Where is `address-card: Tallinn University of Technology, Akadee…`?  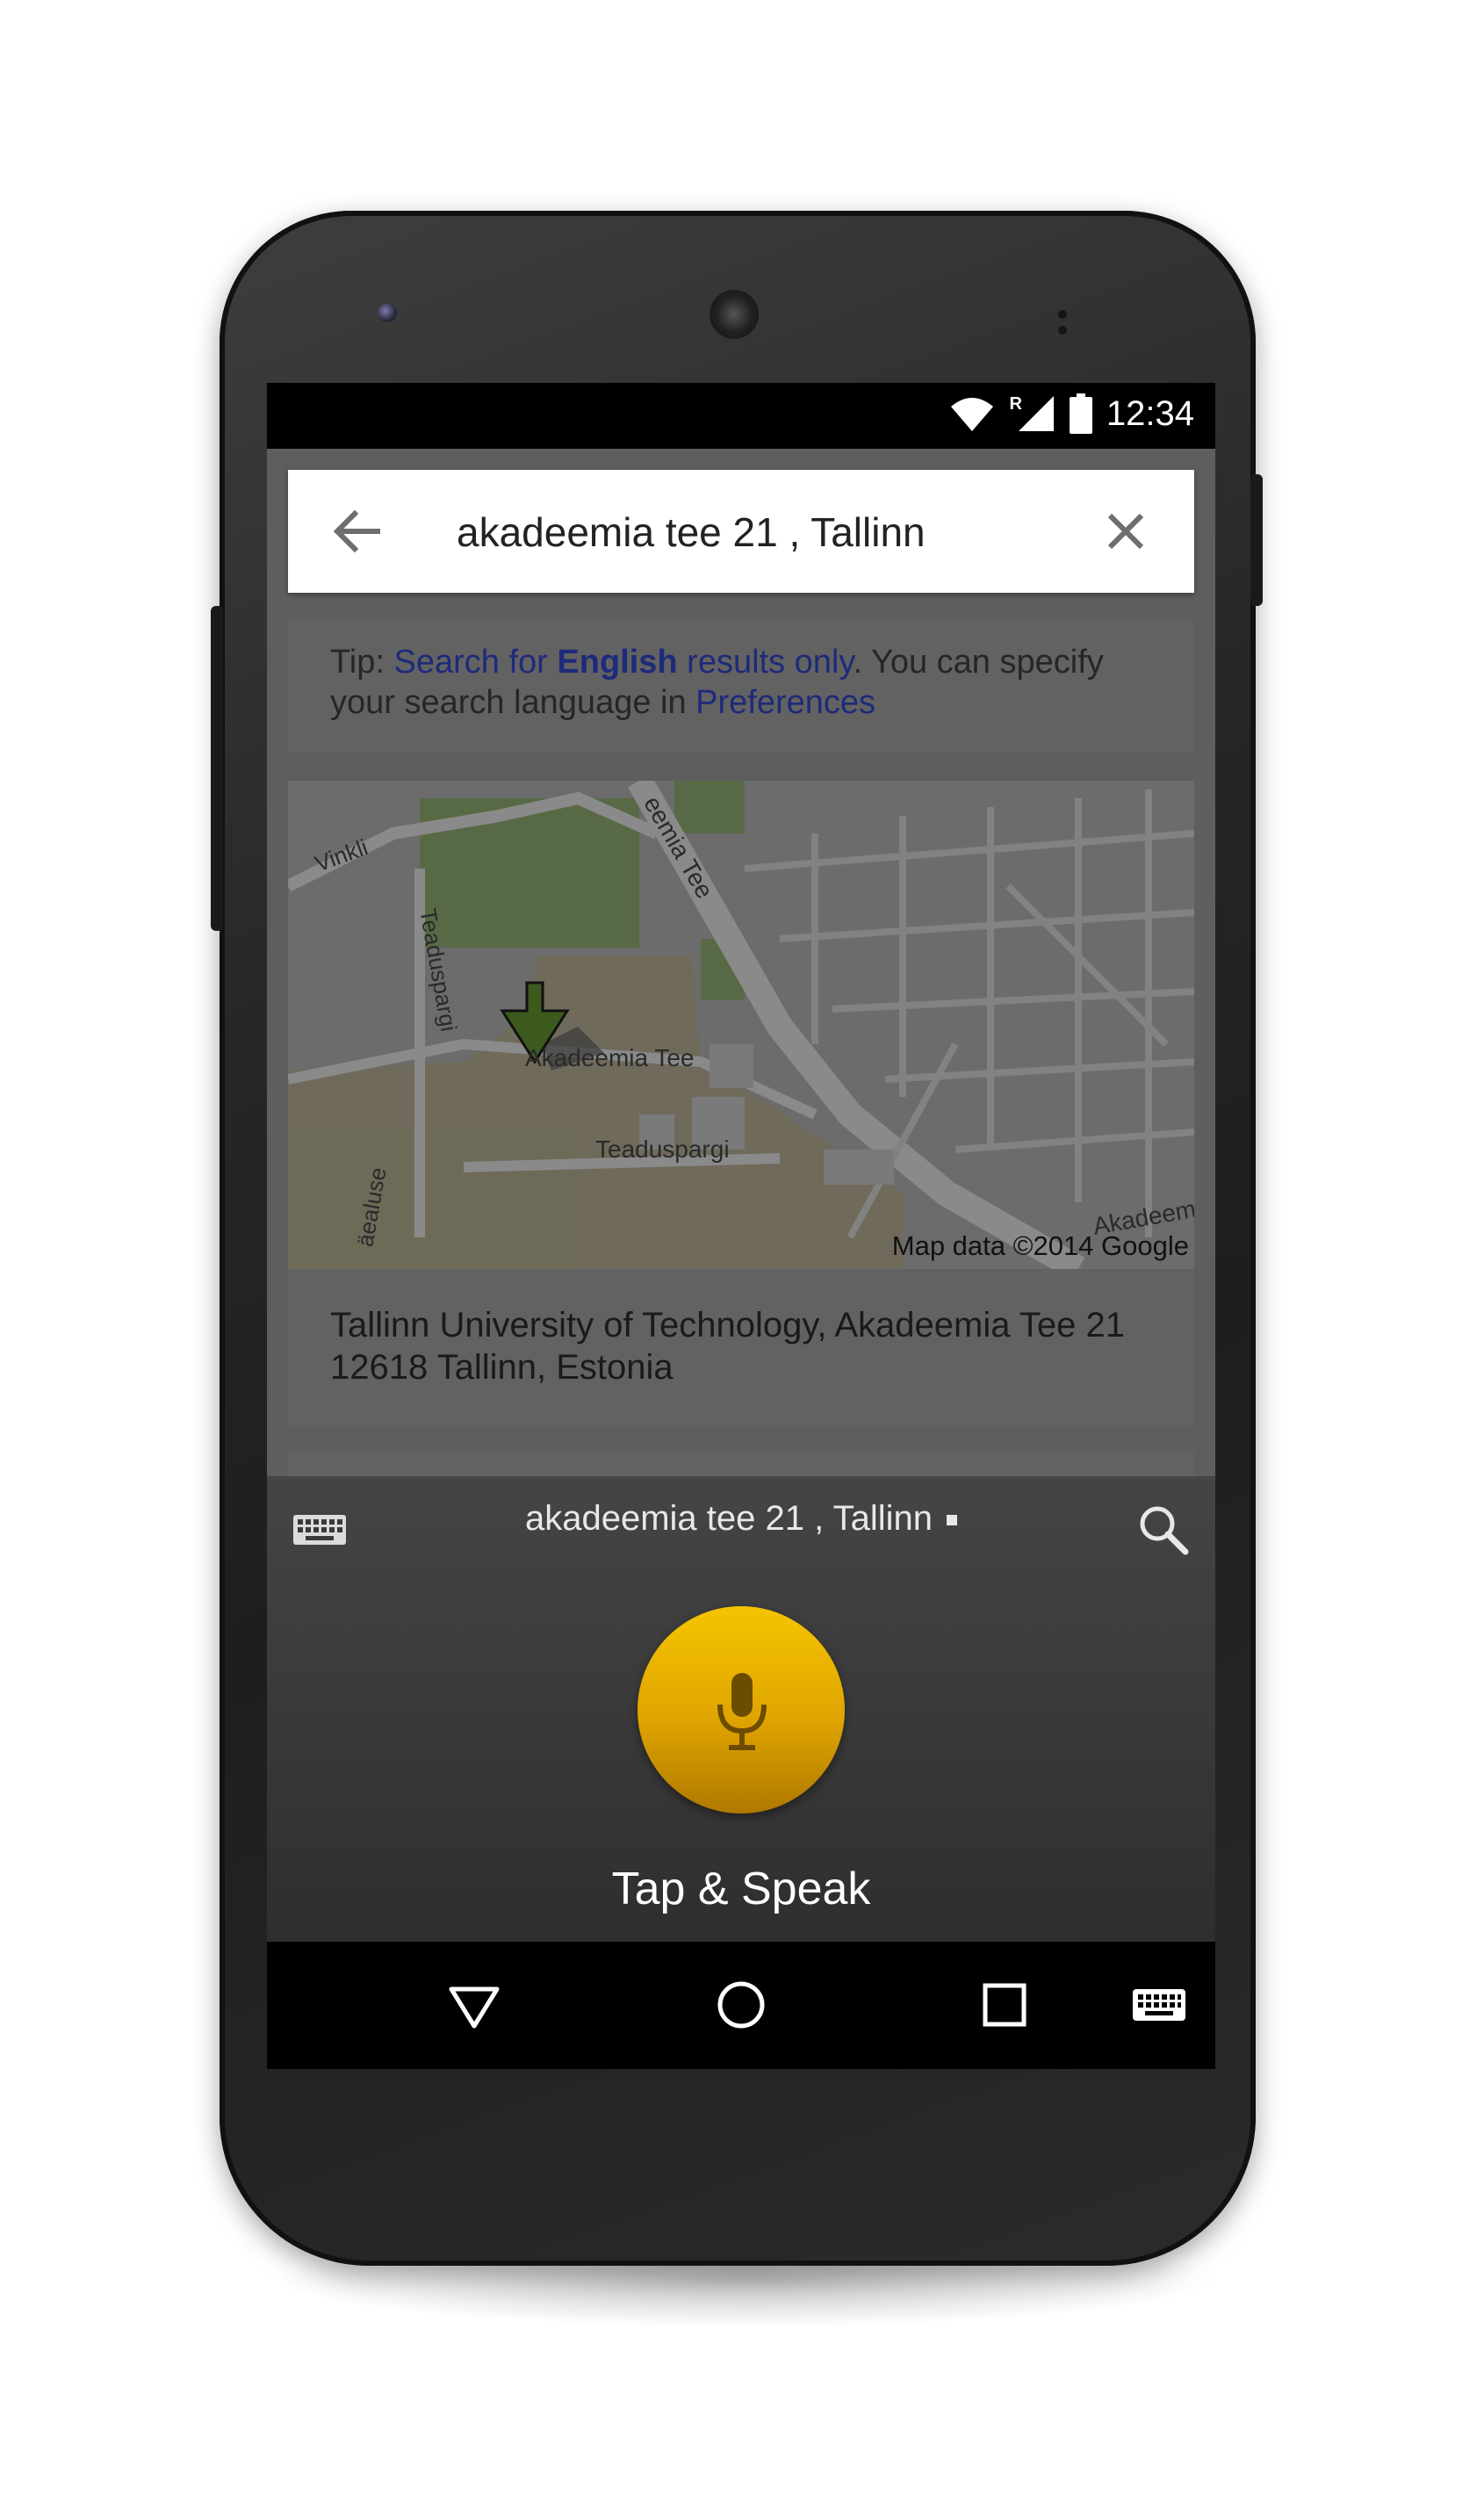
address-card: Tallinn University of Technology, Akadee… is located at coordinates (741, 1347).